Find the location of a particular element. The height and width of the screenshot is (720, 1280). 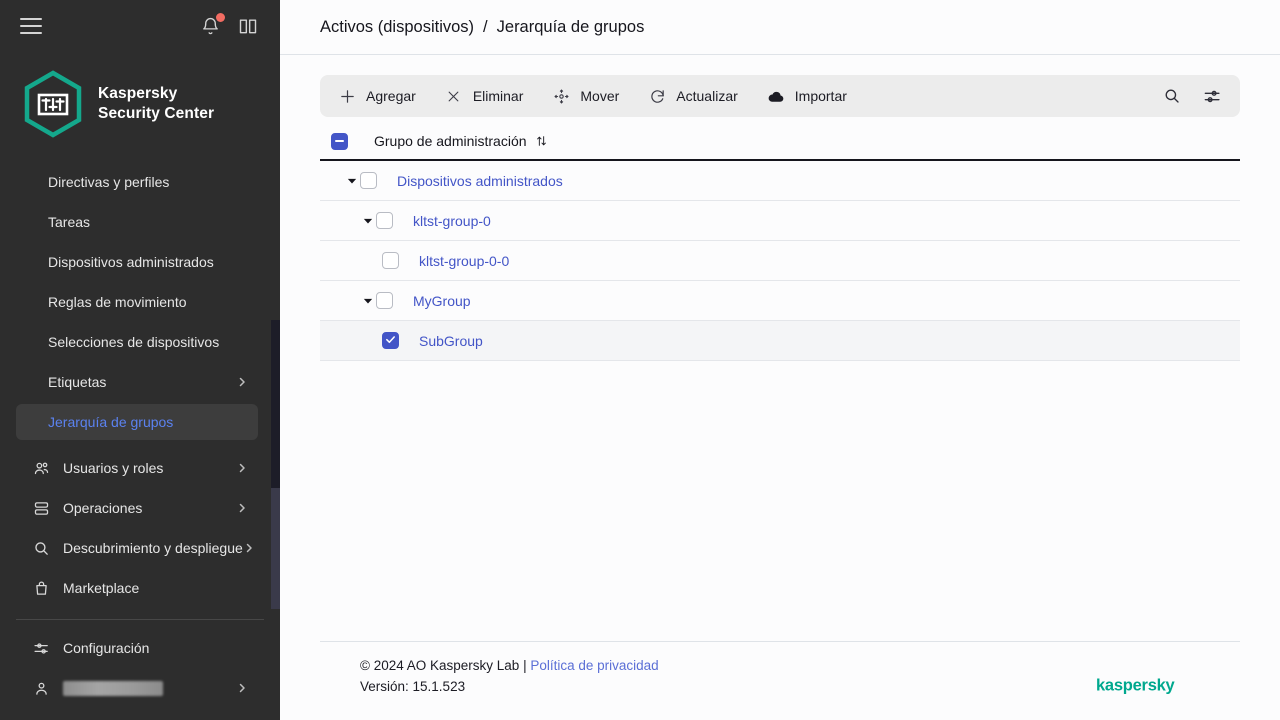

sidebar-item-label: Reglas de movimiento is located at coordinates (117, 302).